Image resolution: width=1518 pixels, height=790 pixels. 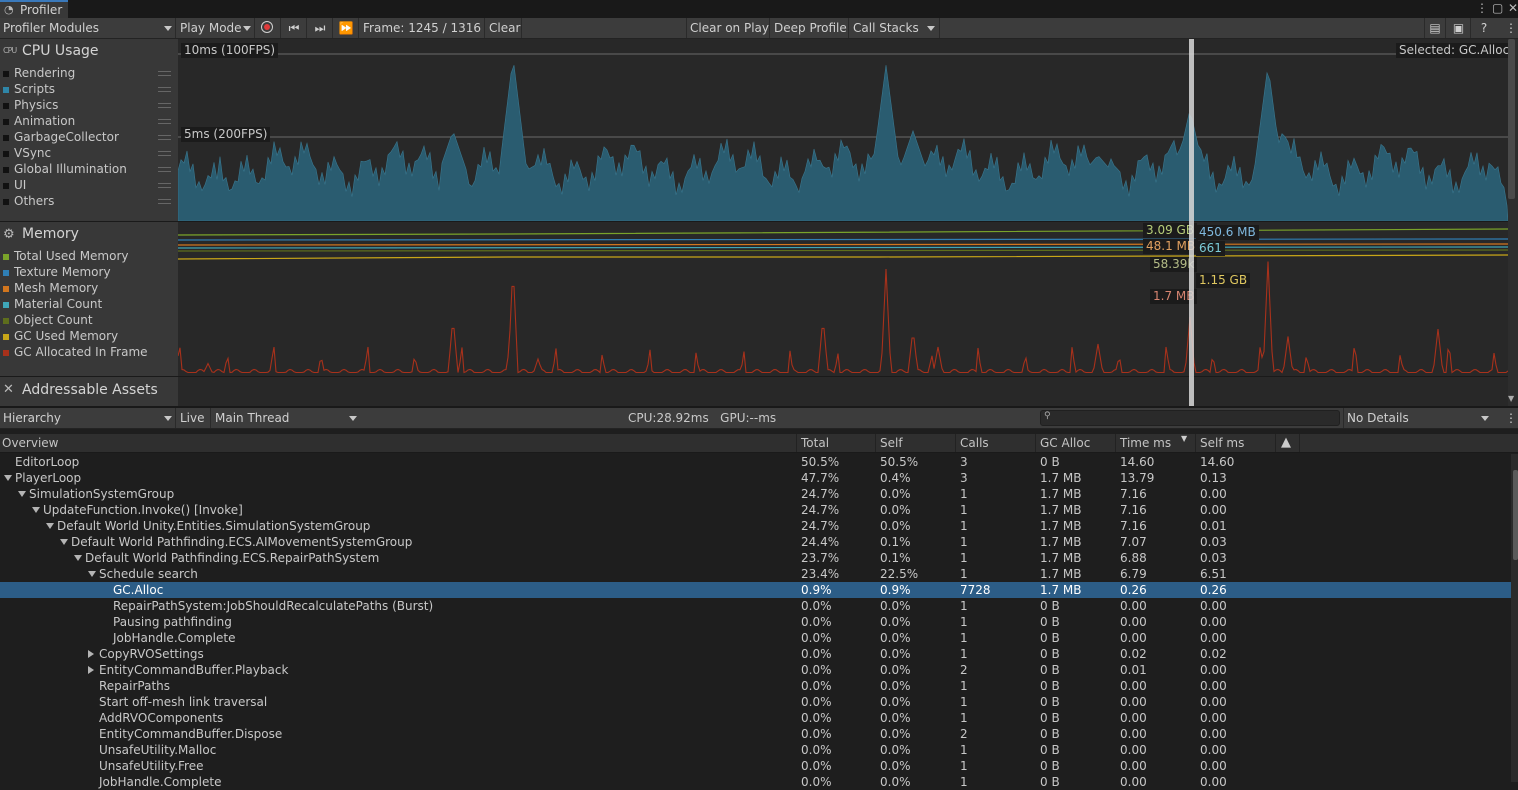 I want to click on live-toggle: Live, so click(x=194, y=418).